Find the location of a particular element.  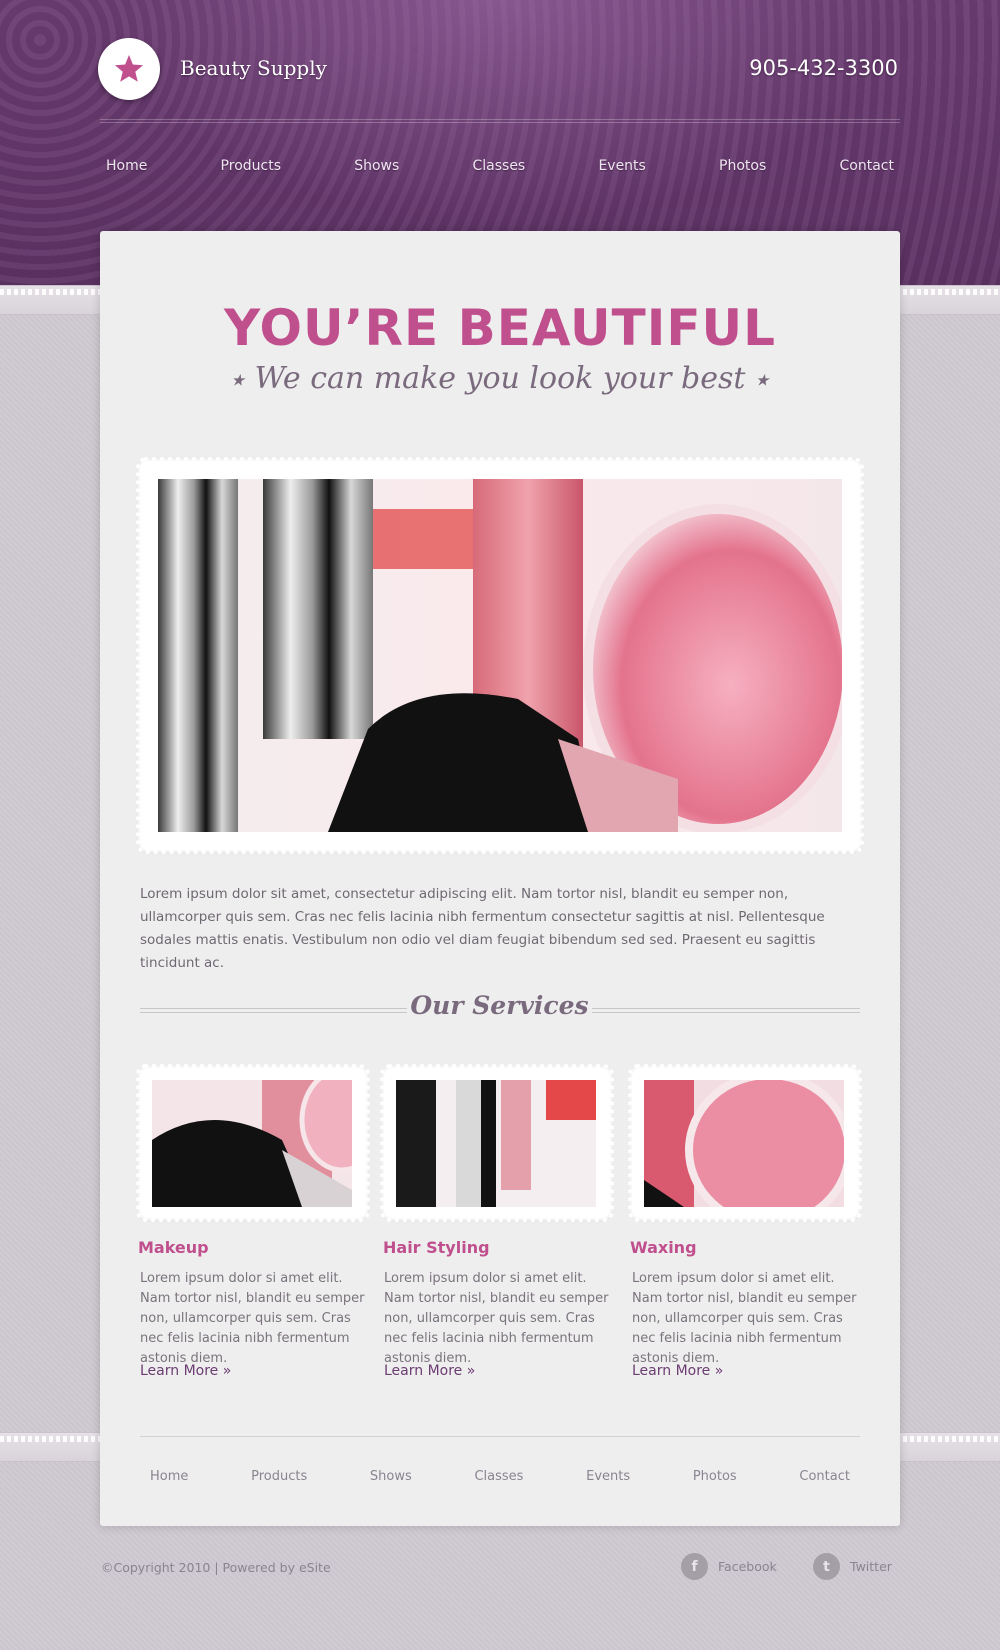

service-photo-waxing is located at coordinates (744, 1143).